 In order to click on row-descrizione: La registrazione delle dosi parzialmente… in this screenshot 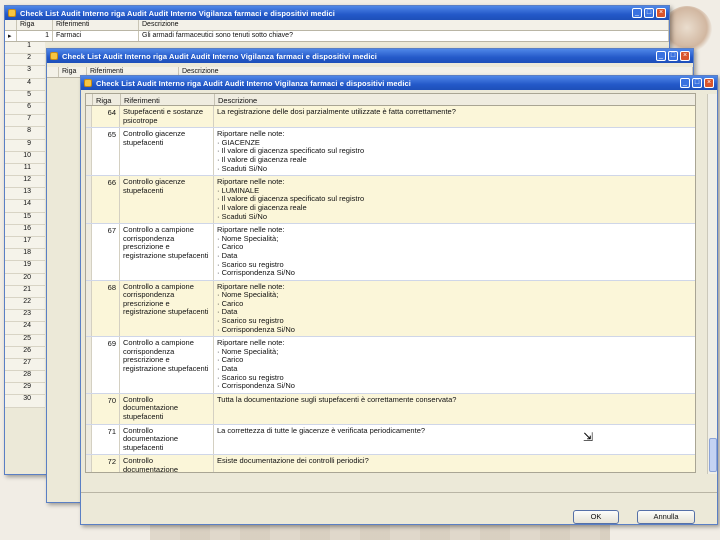, I will do `click(336, 111)`.